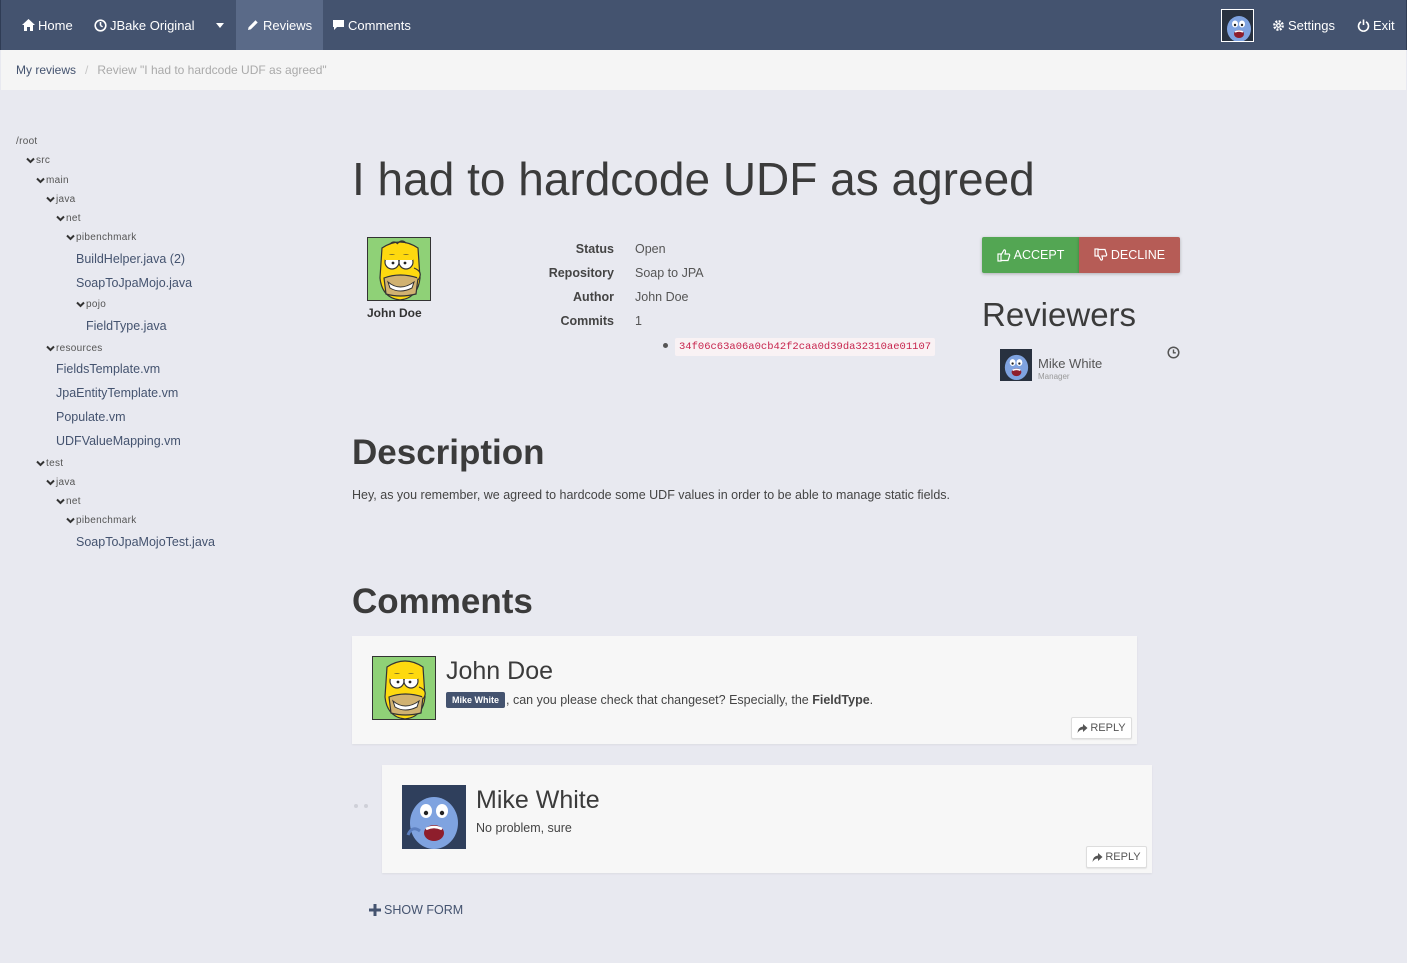 This screenshot has height=963, width=1407. I want to click on accept-label: ACCEPT, so click(1039, 255).